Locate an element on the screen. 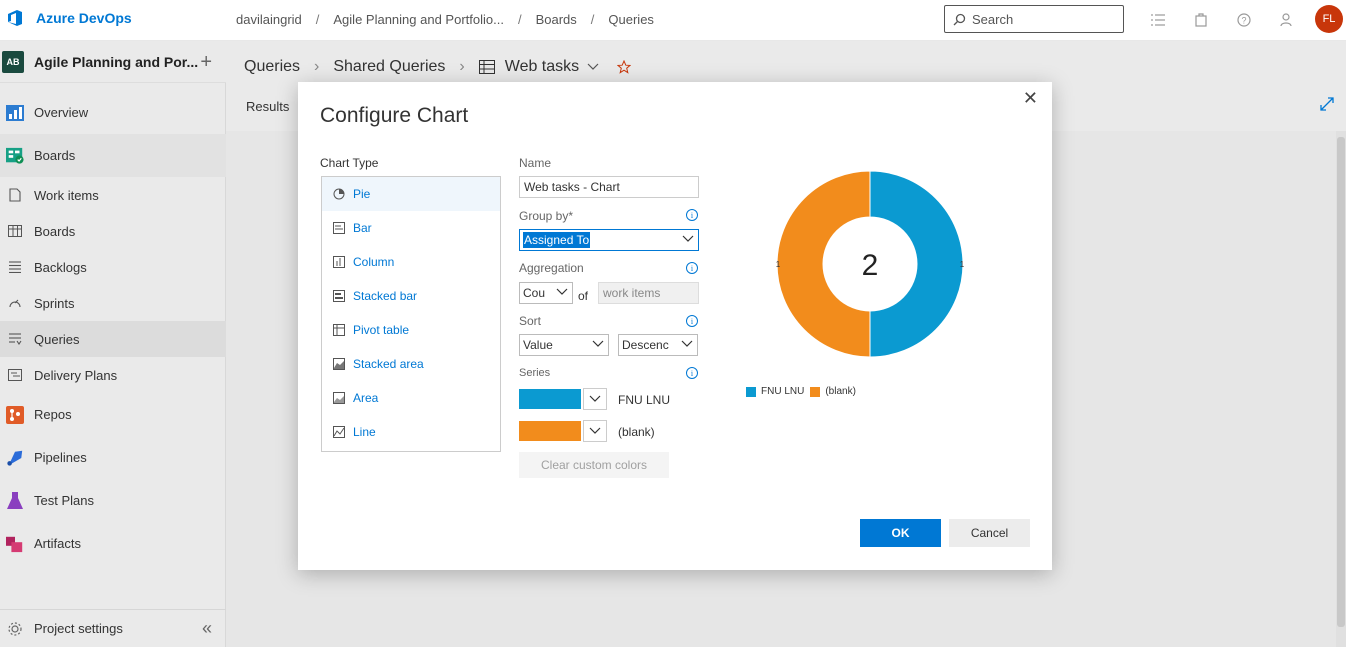 The width and height of the screenshot is (1346, 647). stacked-bar-icon is located at coordinates (339, 296).